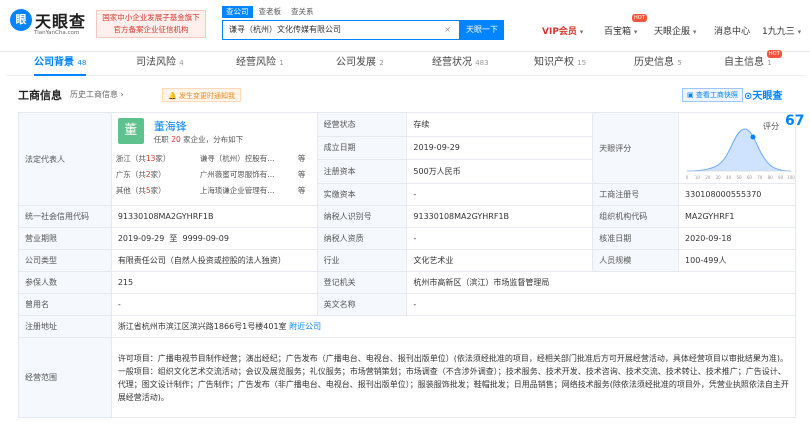 This screenshot has width=810, height=441. What do you see at coordinates (744, 62) in the screenshot?
I see `tab-label: 自主信息` at bounding box center [744, 62].